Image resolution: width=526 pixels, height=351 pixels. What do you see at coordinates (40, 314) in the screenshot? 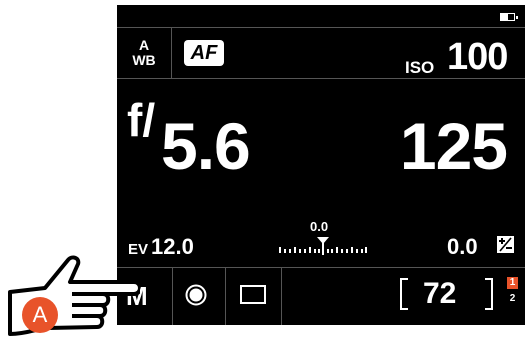
I see `callout-badge: A` at bounding box center [40, 314].